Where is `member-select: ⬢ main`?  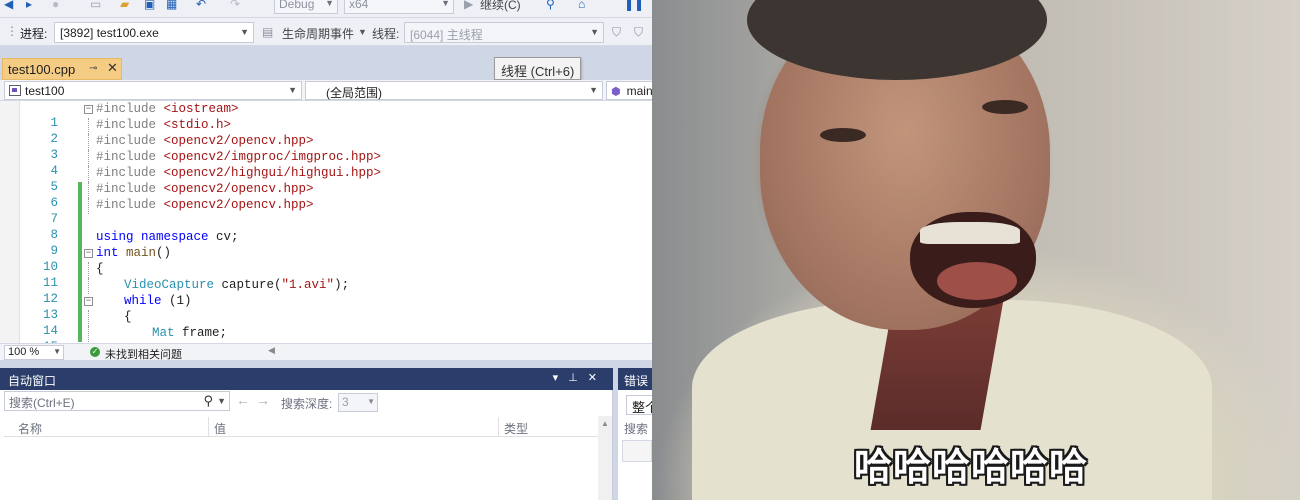
member-select: ⬢ main is located at coordinates (629, 90).